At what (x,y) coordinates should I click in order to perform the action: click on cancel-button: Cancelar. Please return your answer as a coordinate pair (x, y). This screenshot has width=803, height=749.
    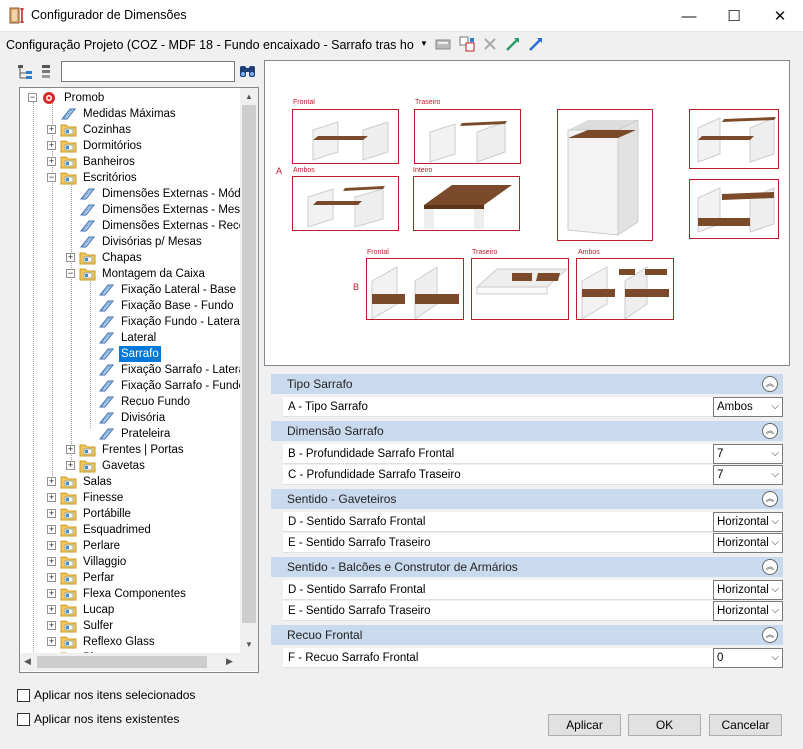
    Looking at the image, I should click on (745, 725).